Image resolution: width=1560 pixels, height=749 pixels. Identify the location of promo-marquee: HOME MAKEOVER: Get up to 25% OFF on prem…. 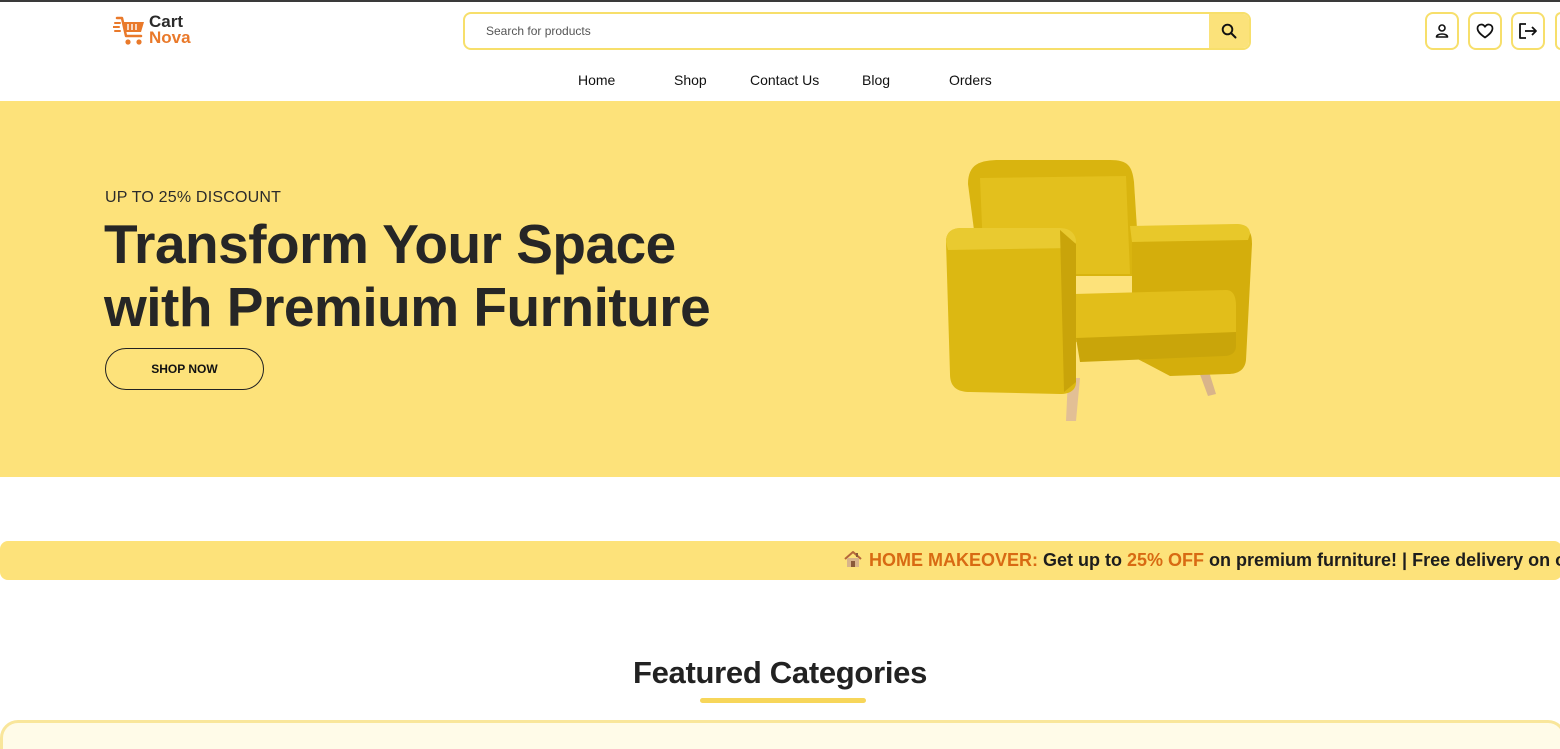
(780, 560).